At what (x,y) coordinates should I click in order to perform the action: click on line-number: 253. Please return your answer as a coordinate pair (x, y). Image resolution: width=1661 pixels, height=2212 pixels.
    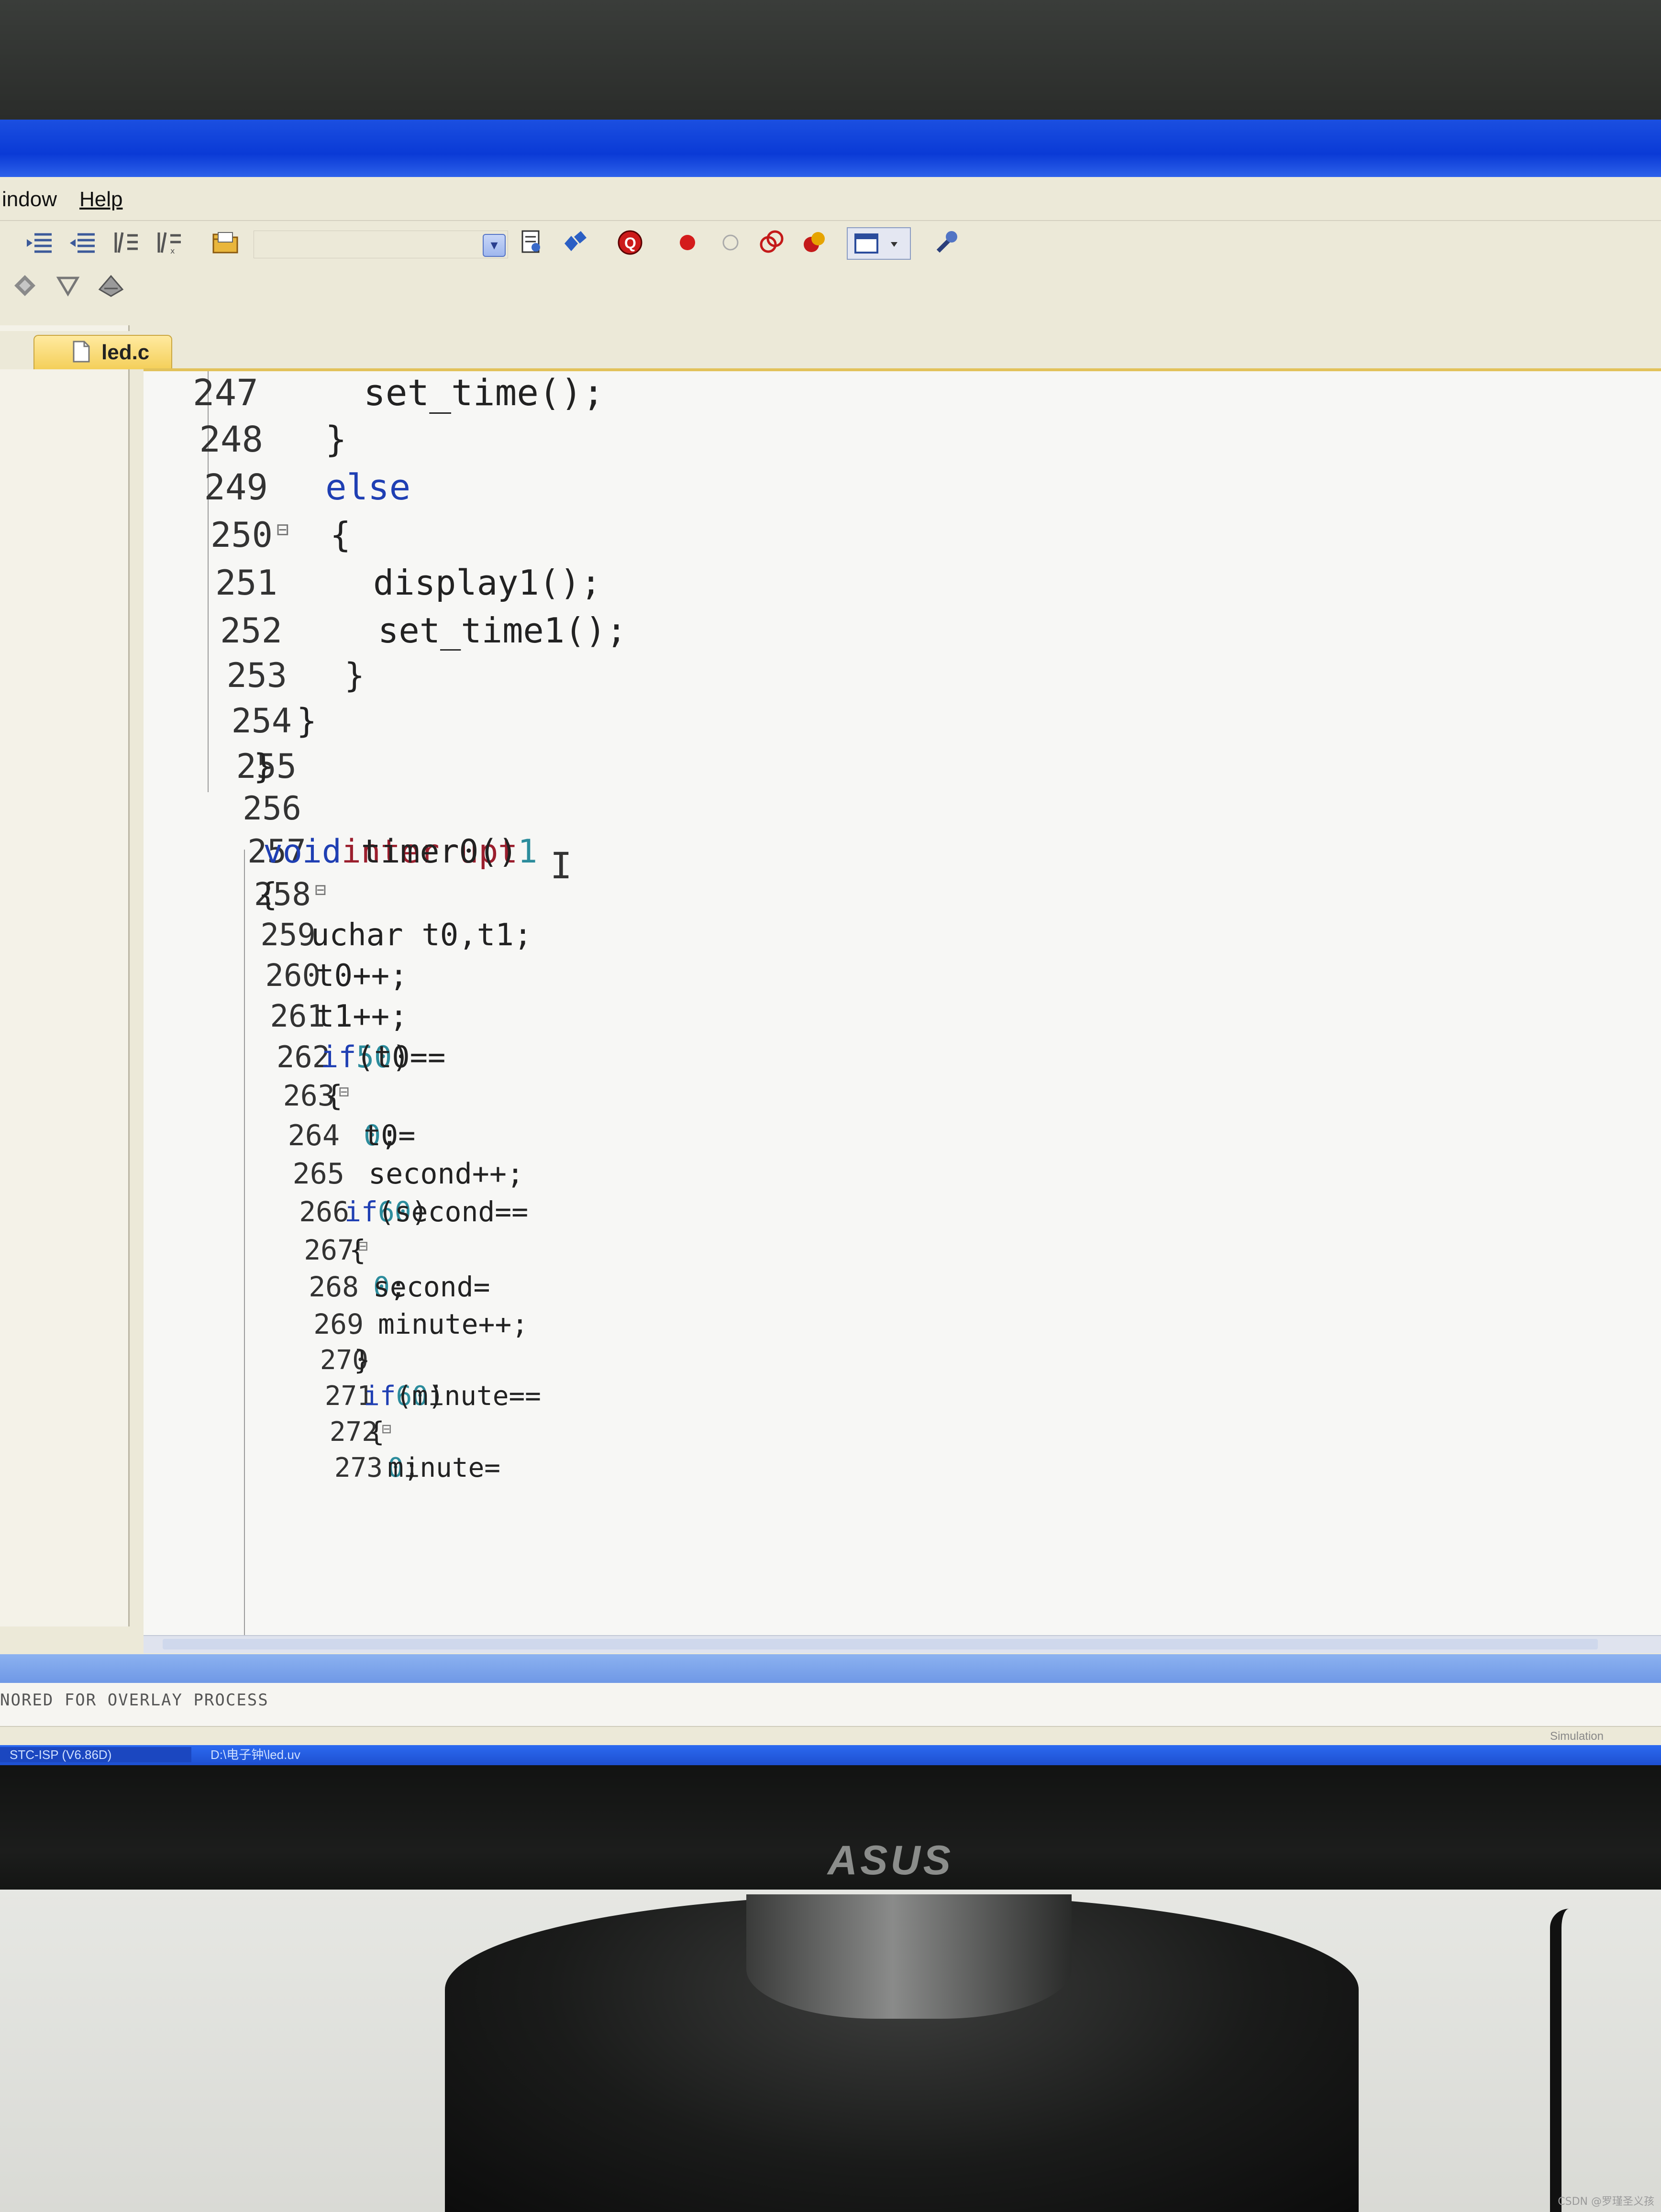
    Looking at the image, I should click on (257, 675).